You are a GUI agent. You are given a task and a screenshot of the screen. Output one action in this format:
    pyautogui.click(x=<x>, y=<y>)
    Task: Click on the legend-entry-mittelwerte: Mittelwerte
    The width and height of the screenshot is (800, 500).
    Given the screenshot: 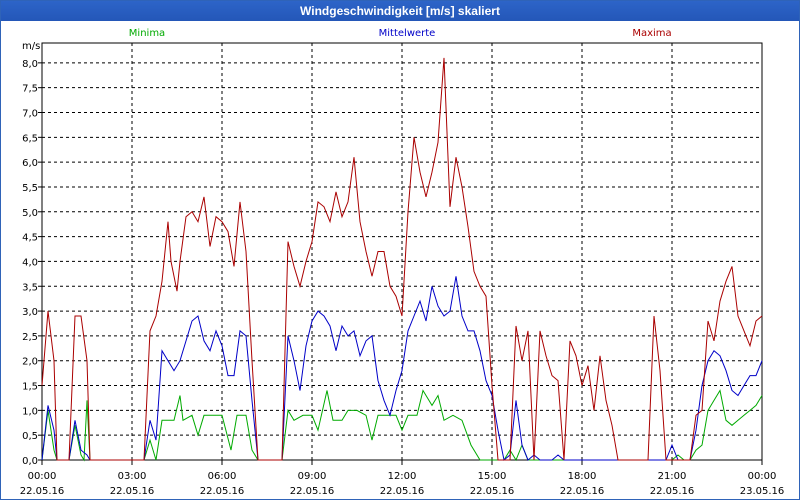 What is the action you would take?
    pyautogui.click(x=407, y=33)
    